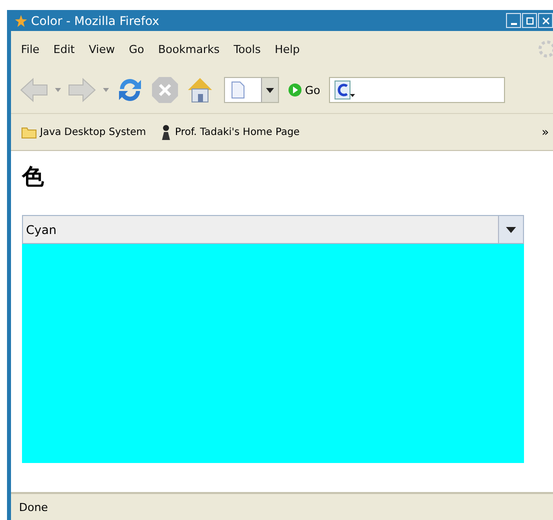 This screenshot has height=520, width=553. I want to click on menu-item: Tools, so click(247, 49).